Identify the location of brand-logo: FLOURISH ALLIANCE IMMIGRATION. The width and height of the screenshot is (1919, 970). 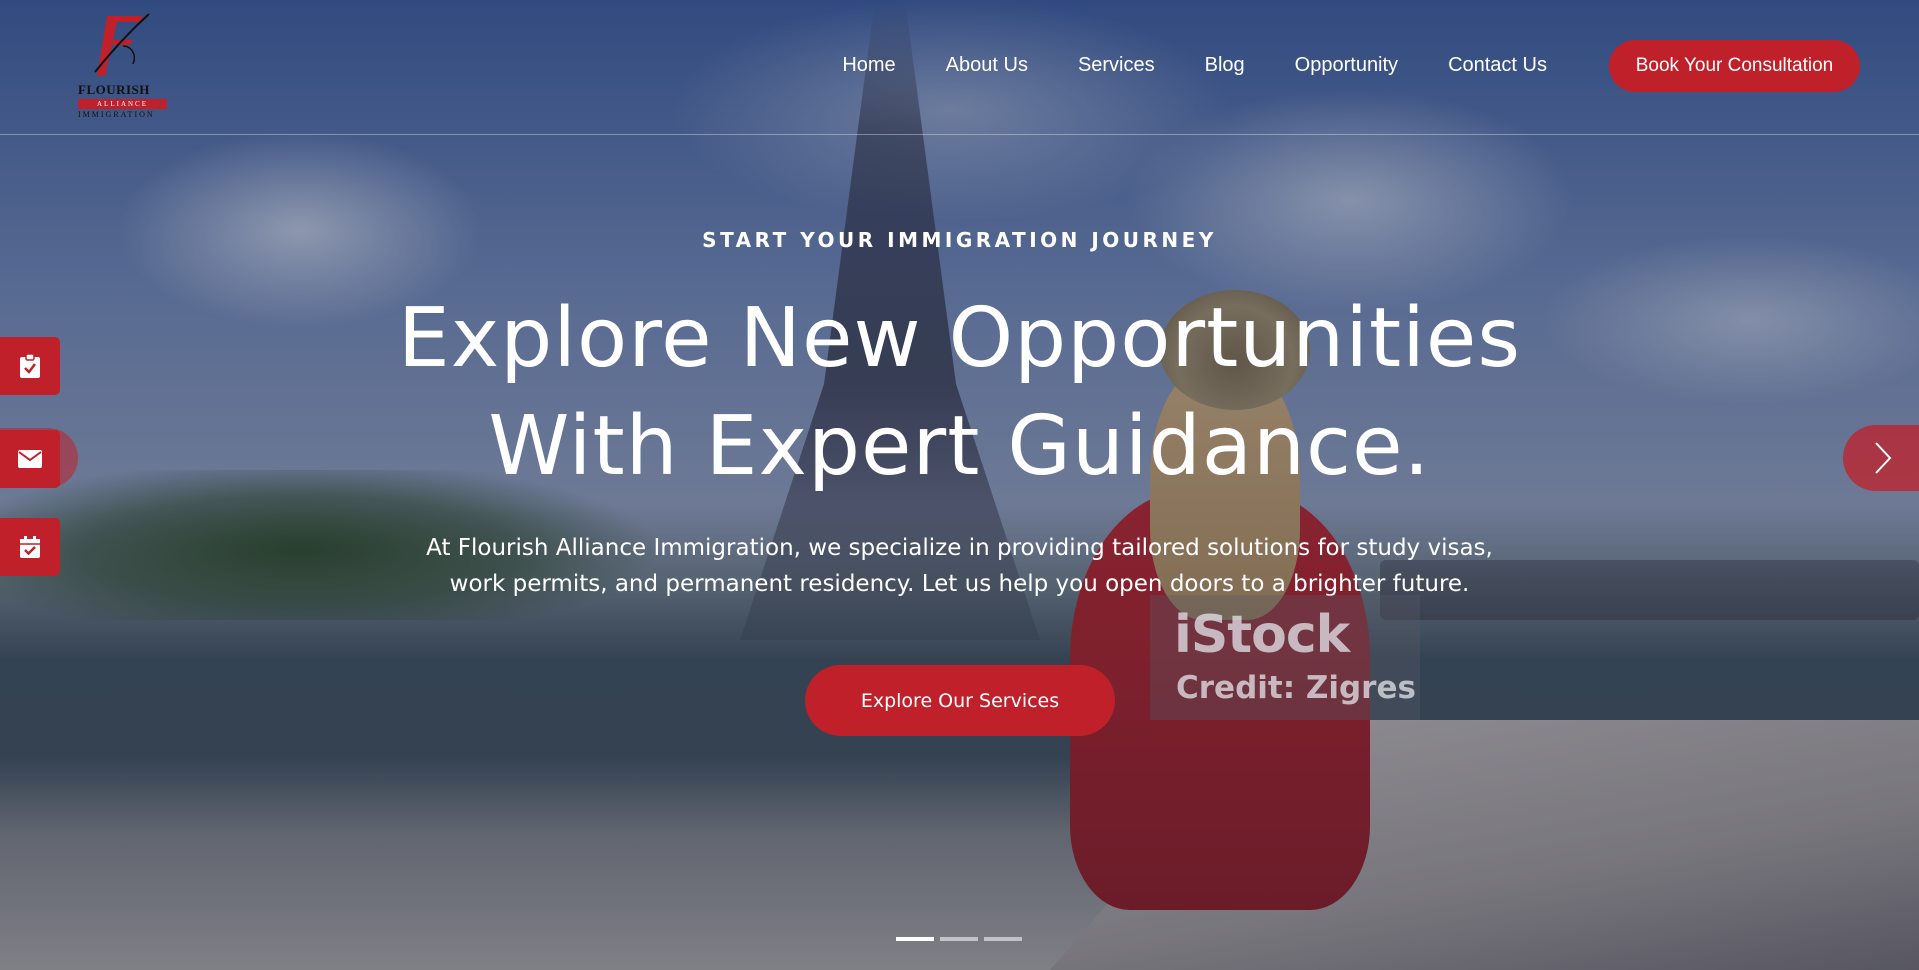
(122, 67).